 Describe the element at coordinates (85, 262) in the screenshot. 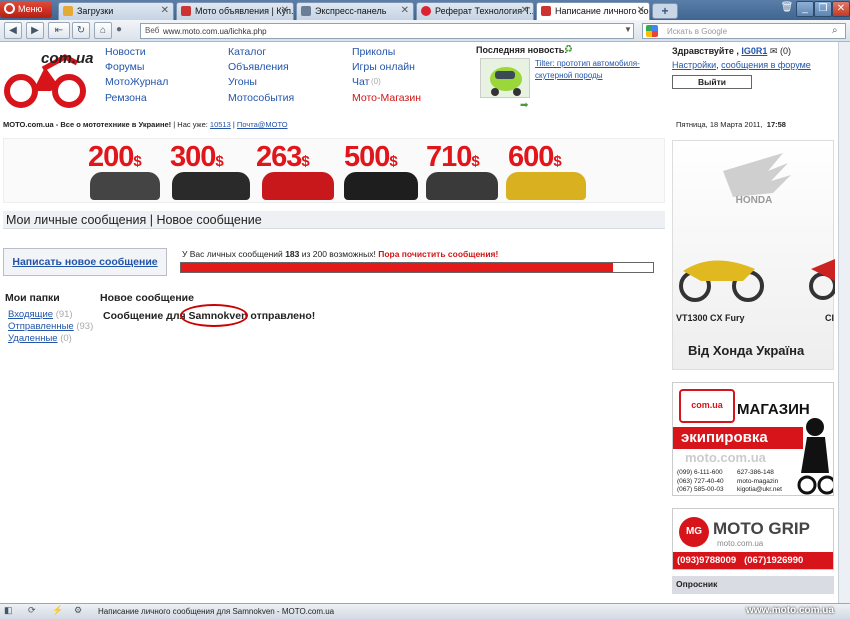

I see `write-new-message-button: Написать новое сообщение` at that location.